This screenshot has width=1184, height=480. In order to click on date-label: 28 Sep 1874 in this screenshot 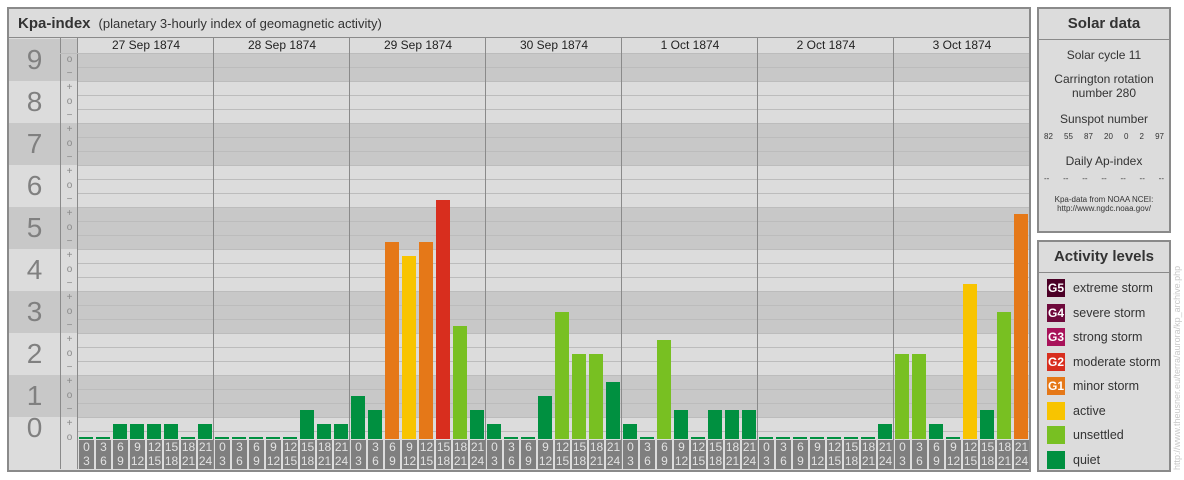, I will do `click(282, 45)`.